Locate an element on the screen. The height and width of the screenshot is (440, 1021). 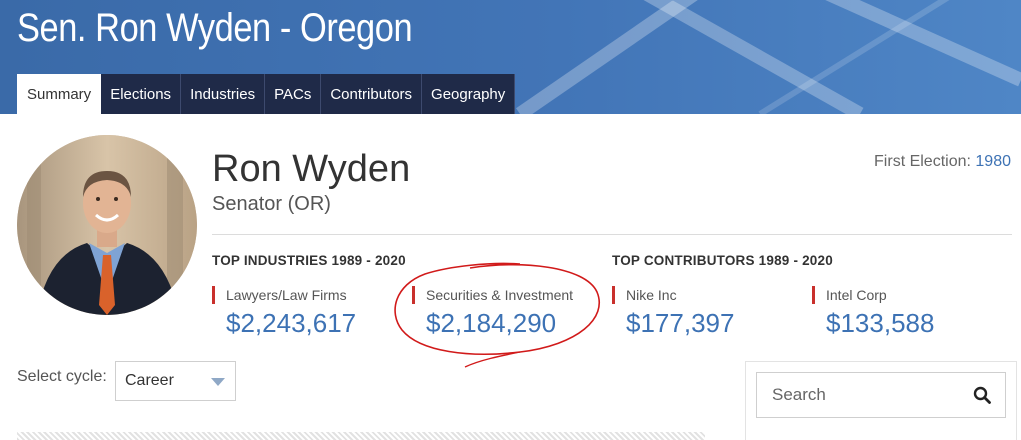
stat-label: Nike Inc is located at coordinates (651, 295).